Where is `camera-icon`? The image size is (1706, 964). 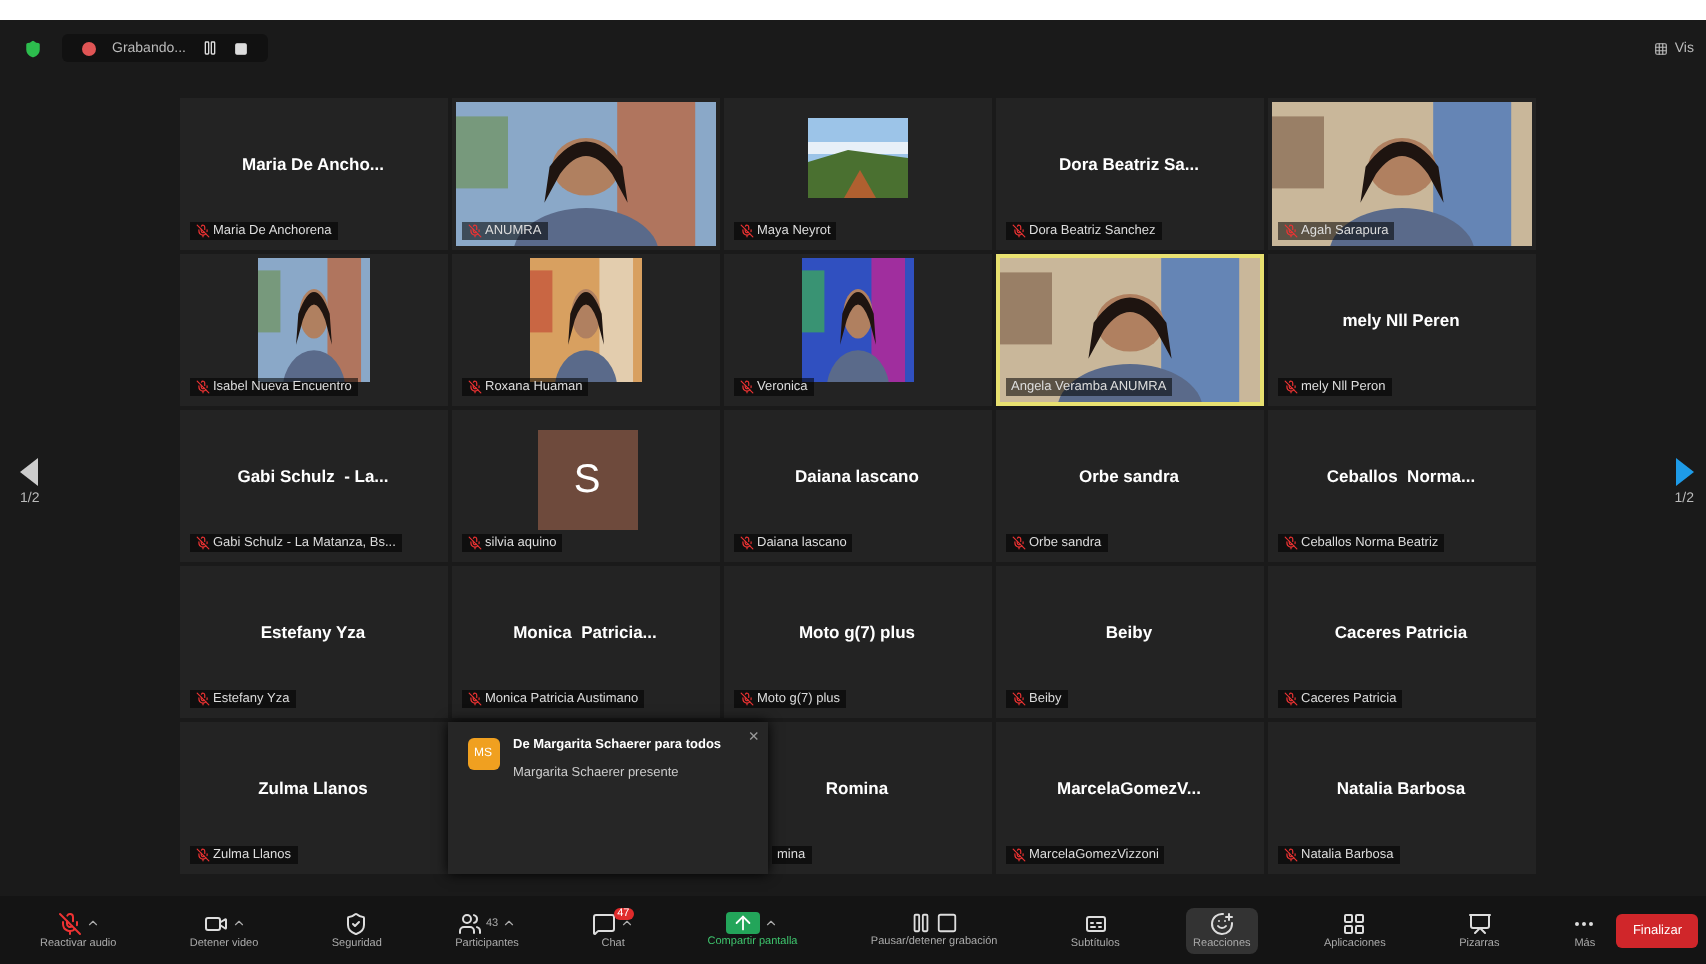
camera-icon is located at coordinates (215, 923).